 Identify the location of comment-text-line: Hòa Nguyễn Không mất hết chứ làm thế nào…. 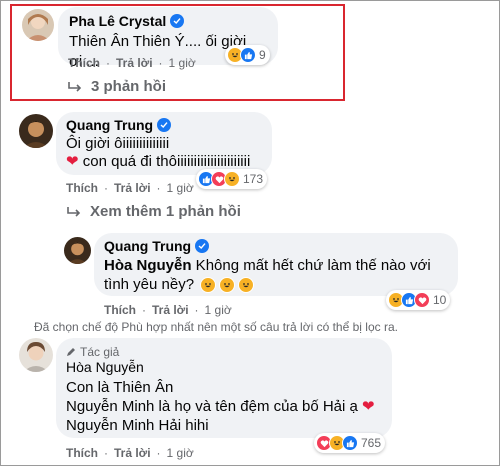
(267, 266).